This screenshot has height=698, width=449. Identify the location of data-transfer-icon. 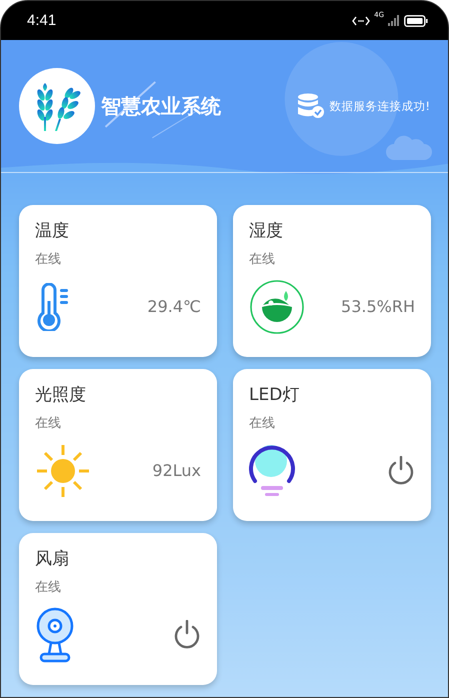
(361, 21).